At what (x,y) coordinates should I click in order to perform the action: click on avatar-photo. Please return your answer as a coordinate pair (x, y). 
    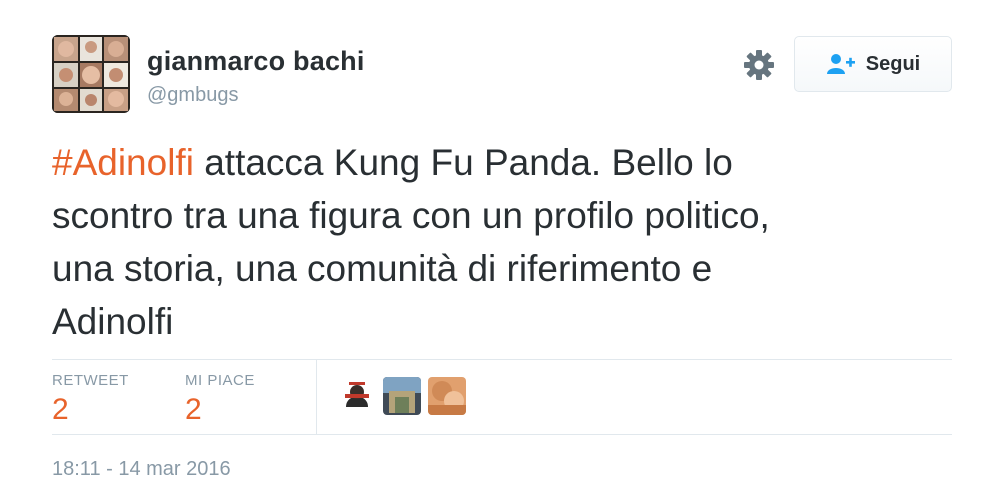
    Looking at the image, I should click on (91, 74).